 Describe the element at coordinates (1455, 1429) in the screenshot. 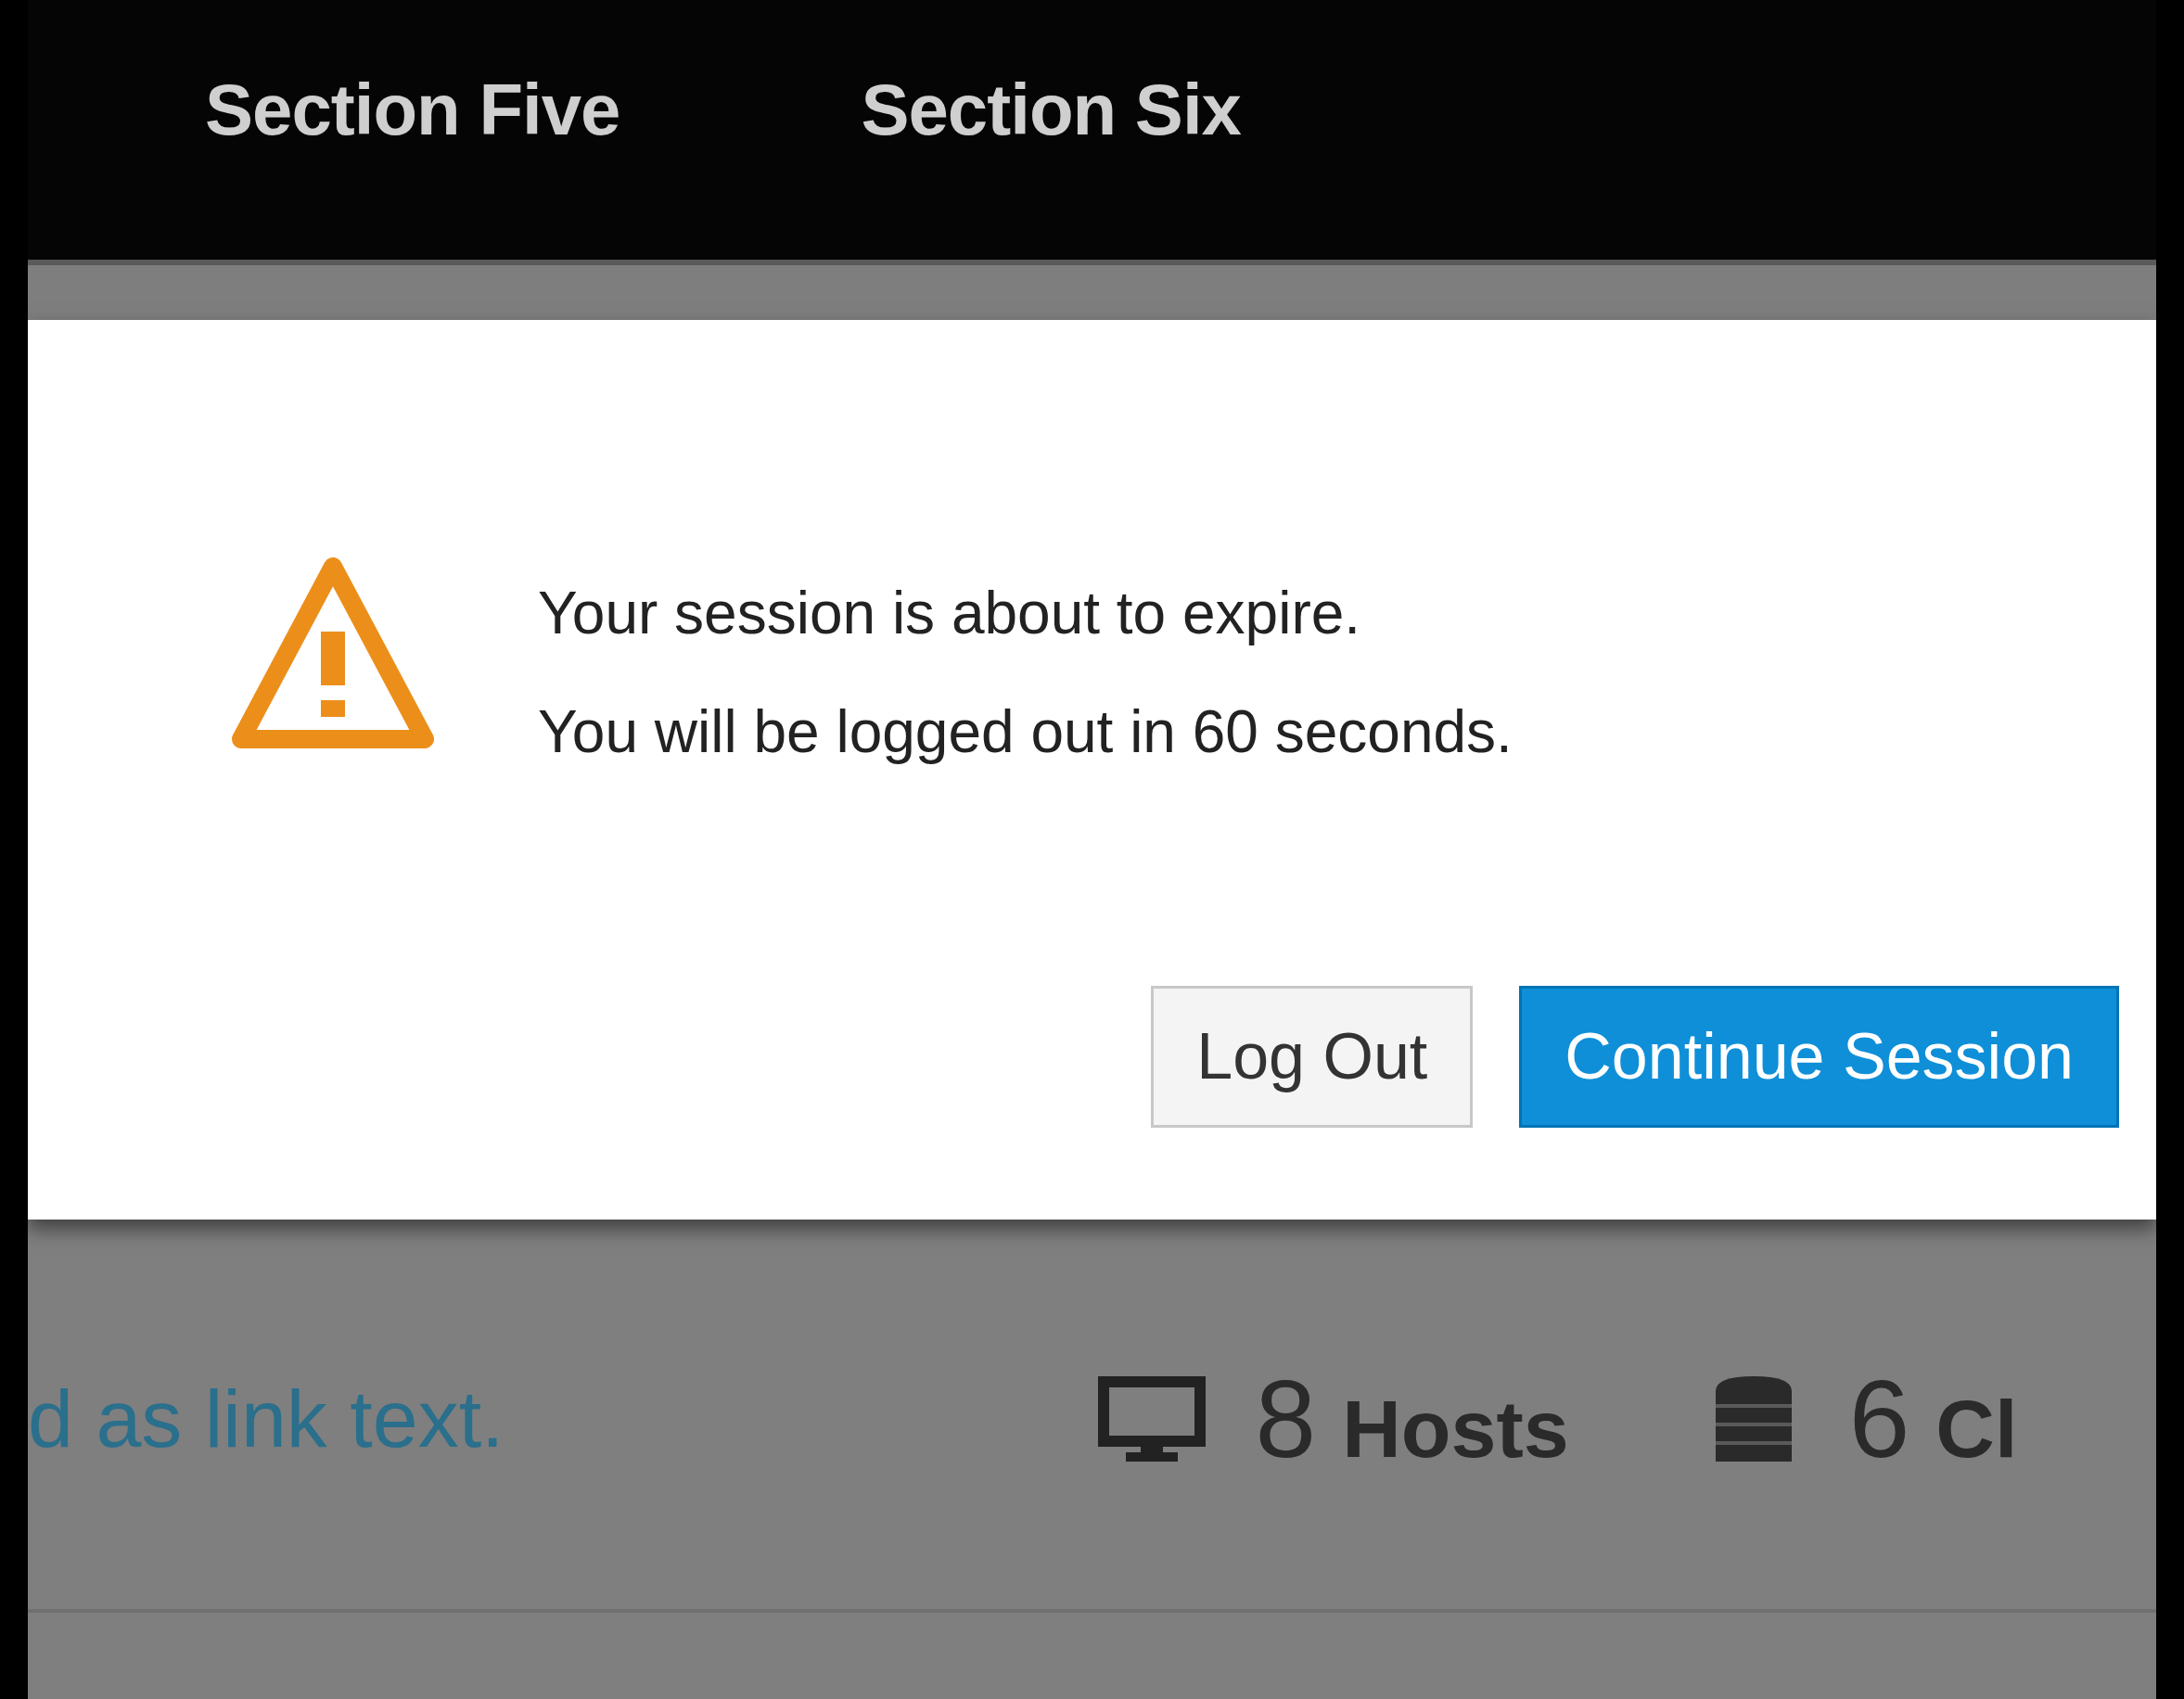

I see `stat-label: Hosts` at that location.